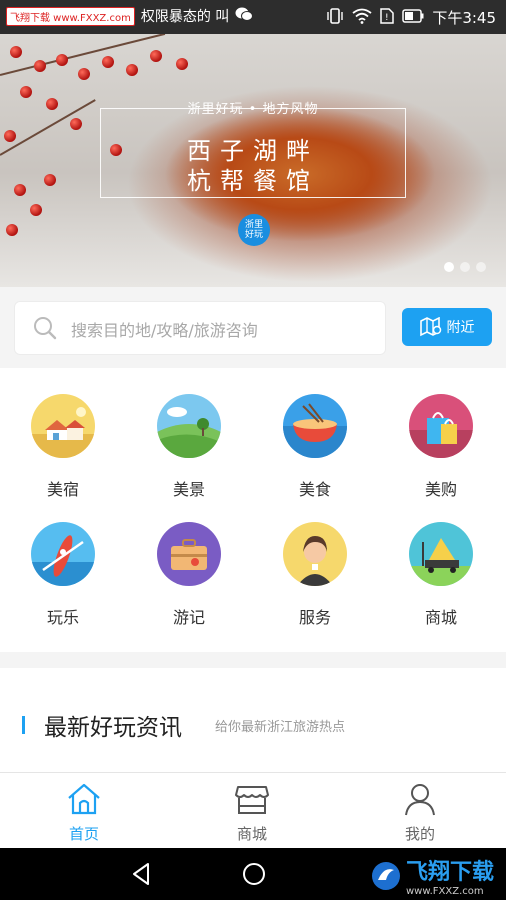 The height and width of the screenshot is (900, 506). What do you see at coordinates (315, 554) in the screenshot?
I see `service-icon` at bounding box center [315, 554].